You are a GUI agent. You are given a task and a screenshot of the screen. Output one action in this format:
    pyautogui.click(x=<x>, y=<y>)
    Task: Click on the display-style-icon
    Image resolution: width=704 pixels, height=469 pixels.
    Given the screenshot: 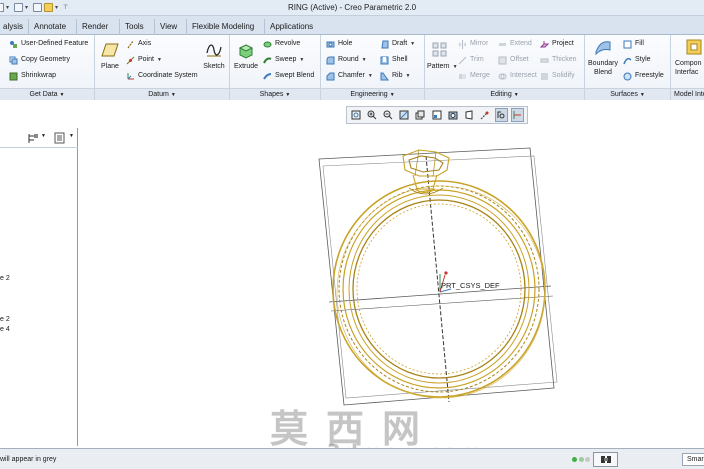 What is the action you would take?
    pyautogui.click(x=453, y=115)
    